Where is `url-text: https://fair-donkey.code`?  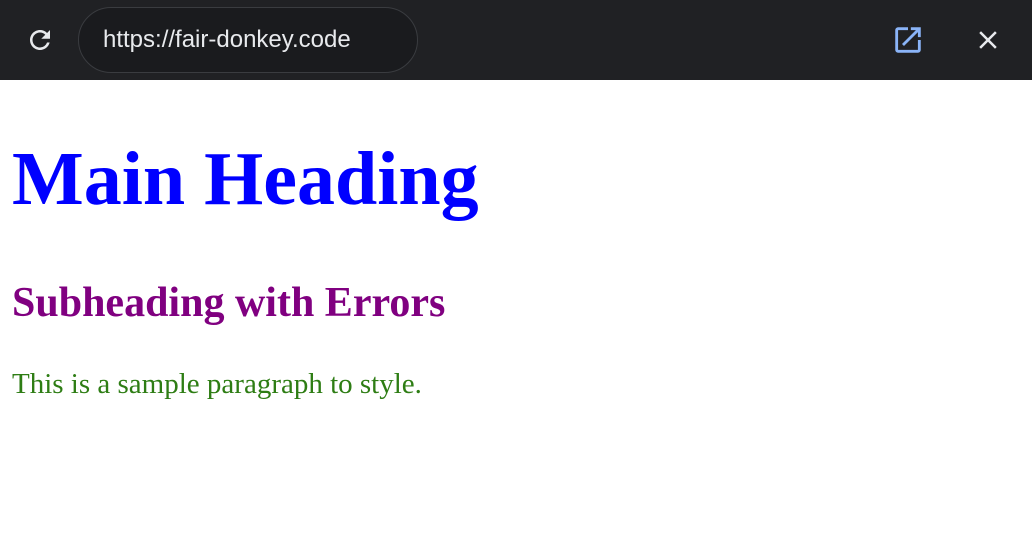 url-text: https://fair-donkey.code is located at coordinates (227, 40).